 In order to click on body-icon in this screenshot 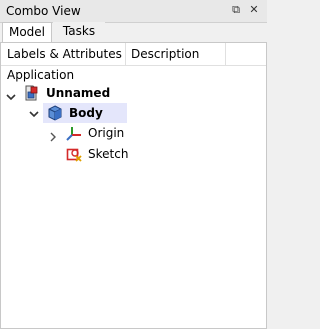, I will do `click(55, 113)`.